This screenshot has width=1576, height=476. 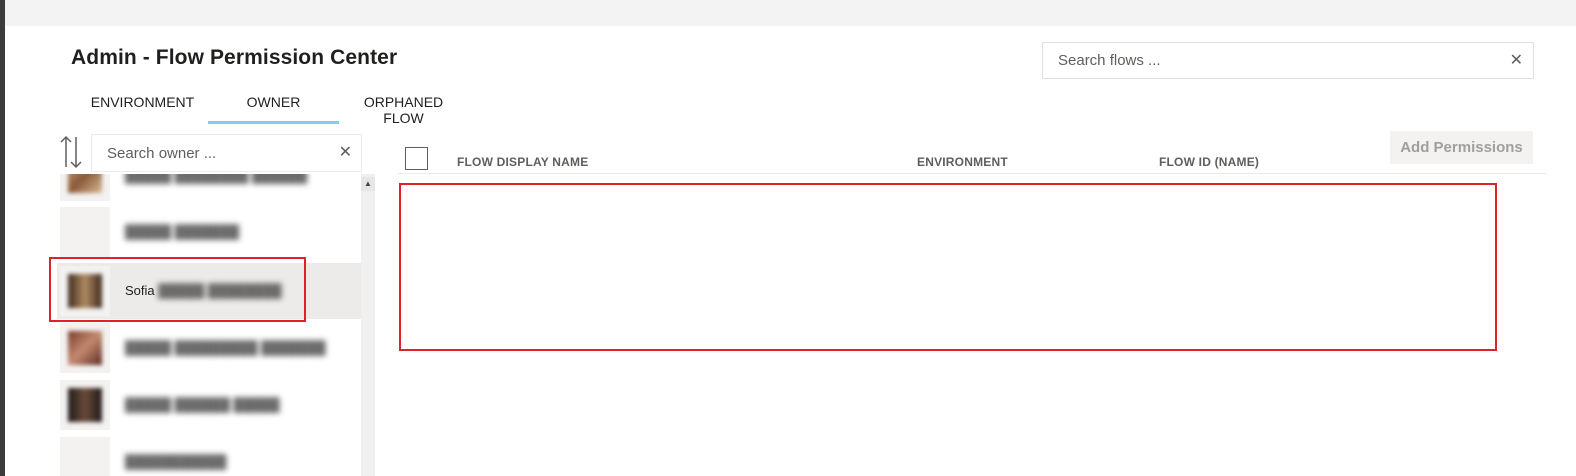 I want to click on select-all-checkbox, so click(x=416, y=158).